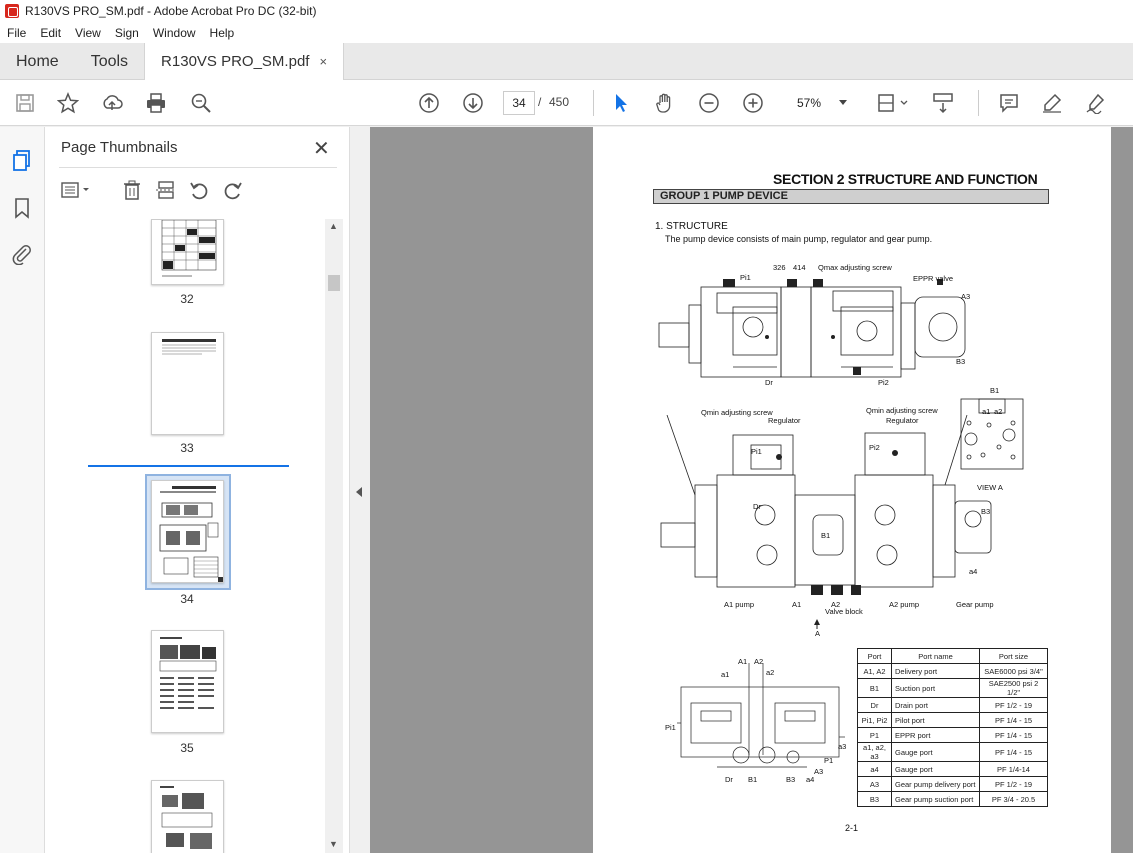 This screenshot has width=1133, height=853. I want to click on thumbnail-scrollbar: ▲ ▼, so click(334, 536).